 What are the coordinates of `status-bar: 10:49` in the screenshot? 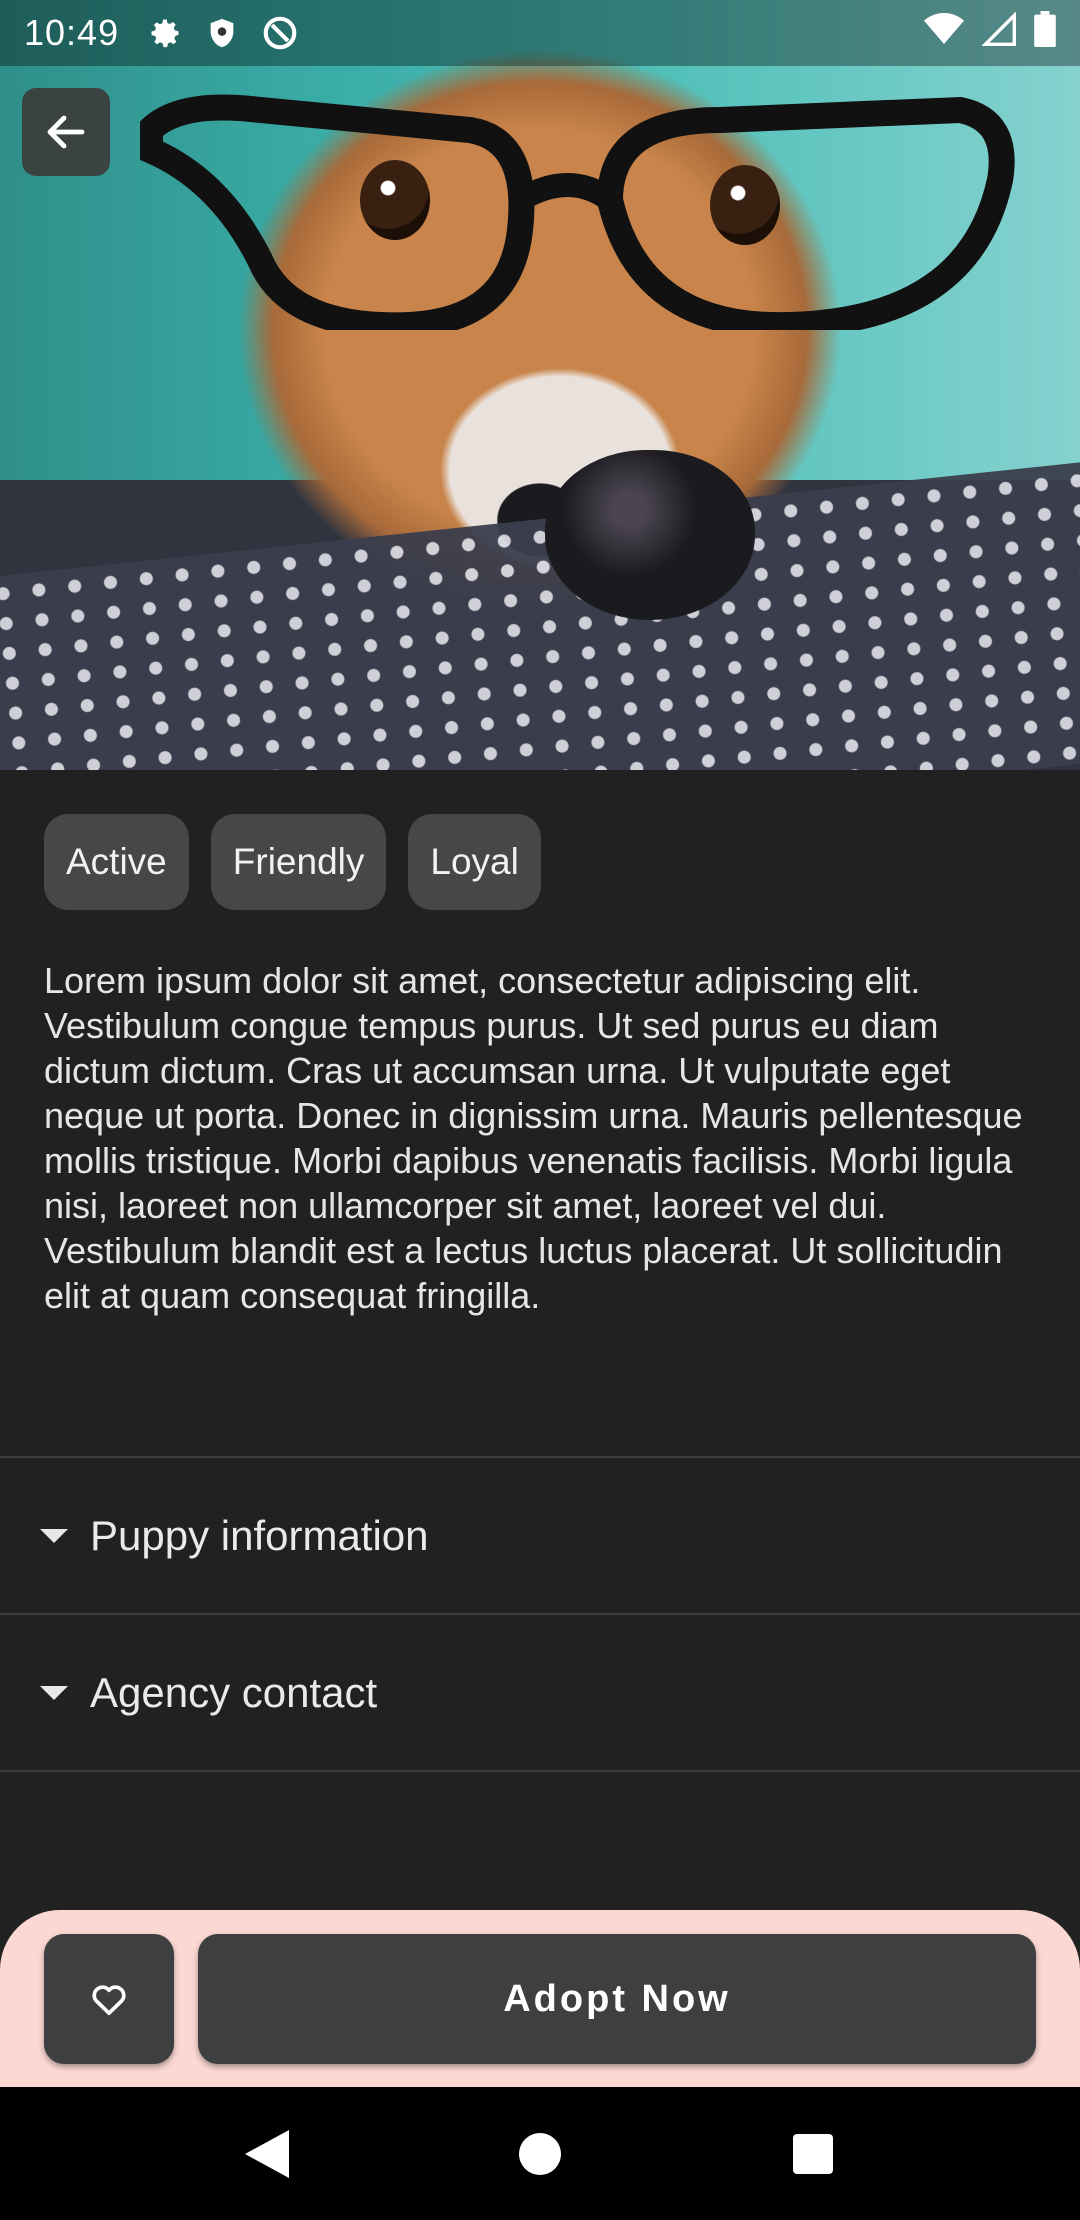 It's located at (540, 33).